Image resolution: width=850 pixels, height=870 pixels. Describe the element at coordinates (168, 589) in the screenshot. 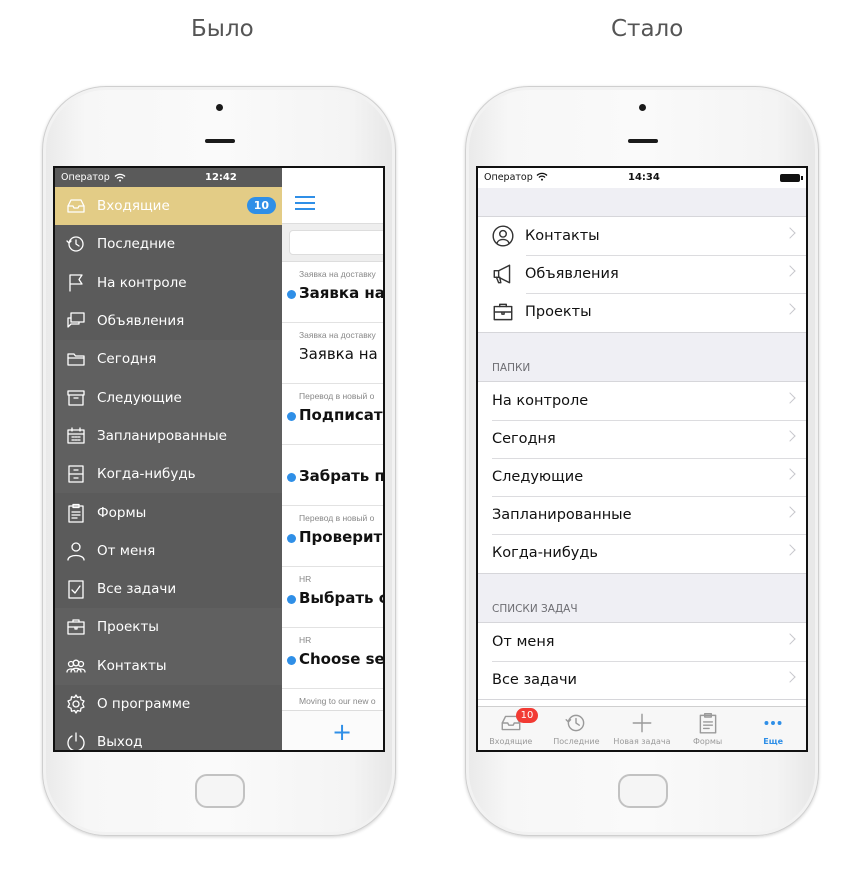

I see `menu-item-10: Все задачи` at that location.